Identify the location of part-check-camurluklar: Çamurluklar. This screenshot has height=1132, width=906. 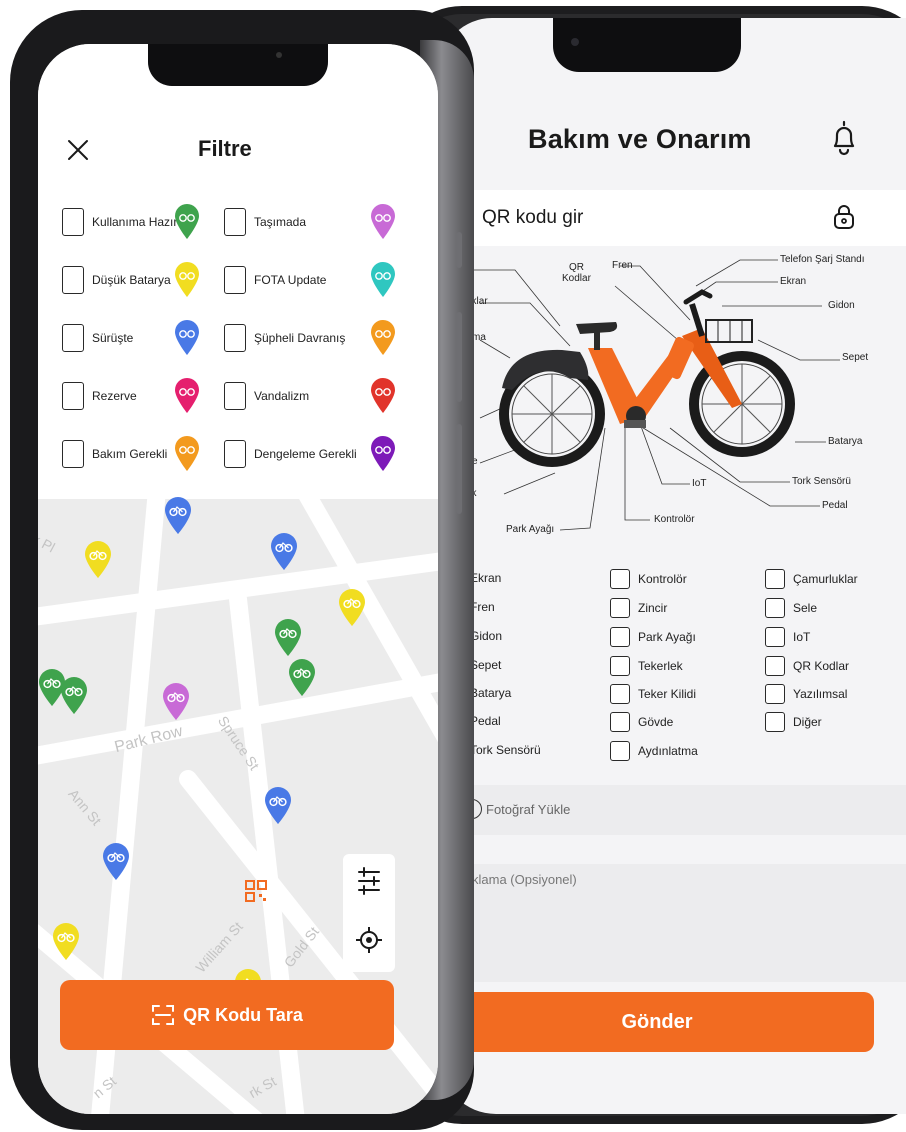
(811, 579).